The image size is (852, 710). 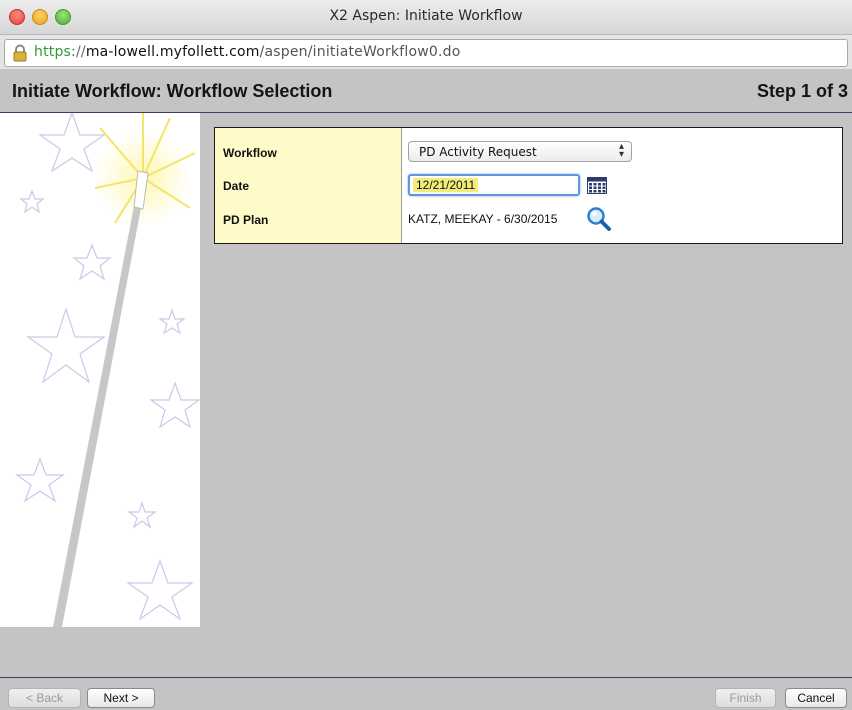 What do you see at coordinates (599, 219) in the screenshot?
I see `magnifier-icon` at bounding box center [599, 219].